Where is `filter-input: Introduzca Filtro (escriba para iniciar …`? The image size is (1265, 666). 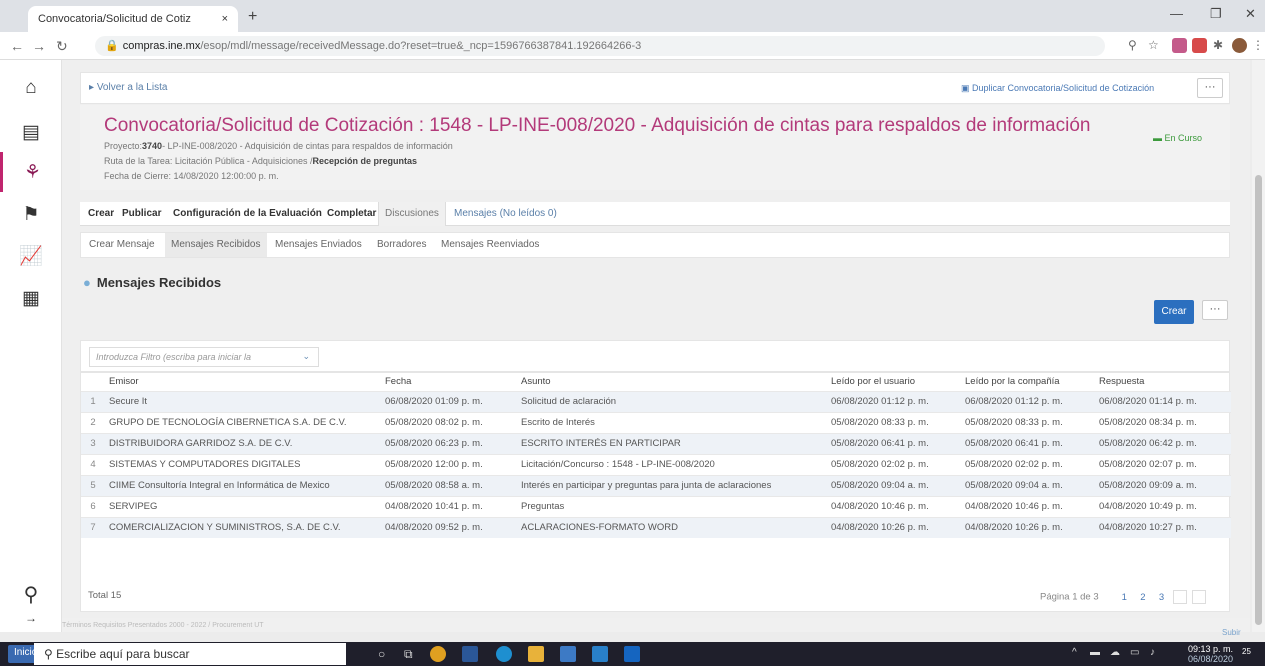 filter-input: Introduzca Filtro (escriba para iniciar … is located at coordinates (204, 357).